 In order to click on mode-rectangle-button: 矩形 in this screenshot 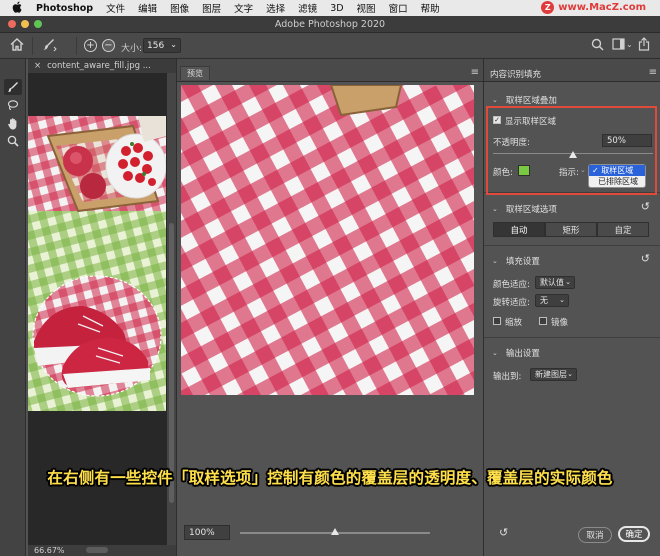, I will do `click(571, 229)`.